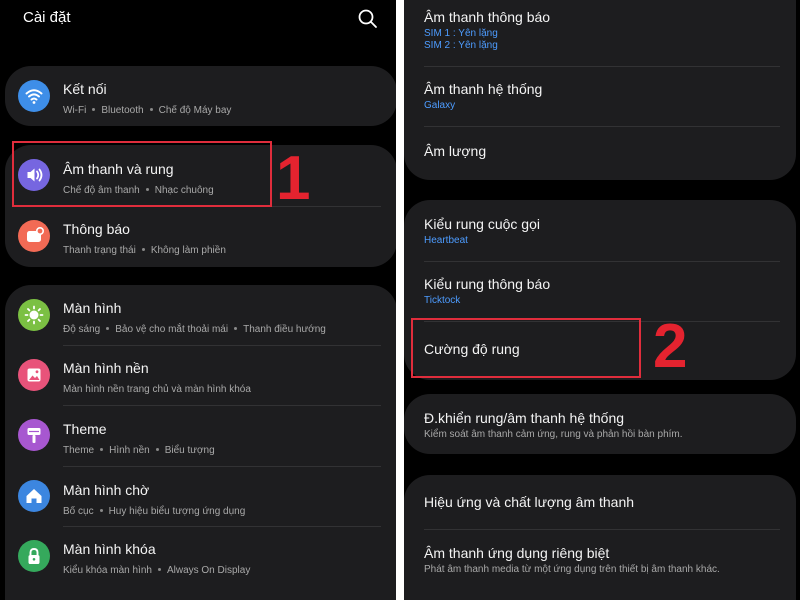 The width and height of the screenshot is (800, 600). What do you see at coordinates (487, 284) in the screenshot?
I see `sound-item-title: Kiểu rung thông báo` at bounding box center [487, 284].